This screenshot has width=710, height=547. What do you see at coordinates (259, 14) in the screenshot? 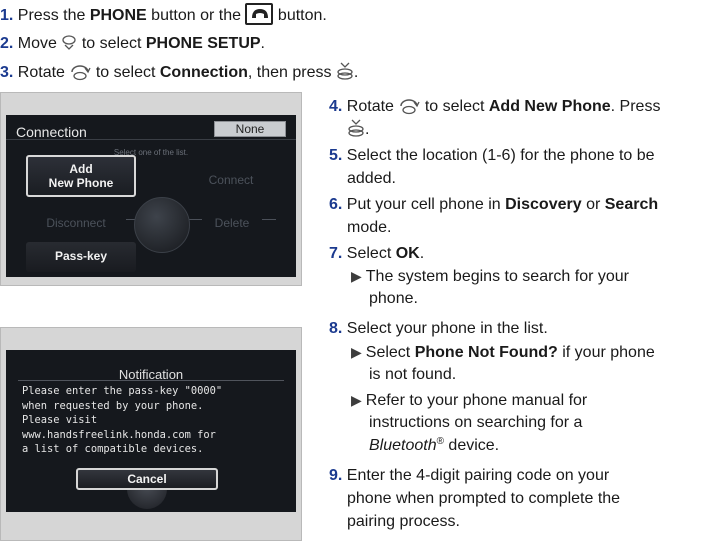
I see `phone-button-icon` at bounding box center [259, 14].